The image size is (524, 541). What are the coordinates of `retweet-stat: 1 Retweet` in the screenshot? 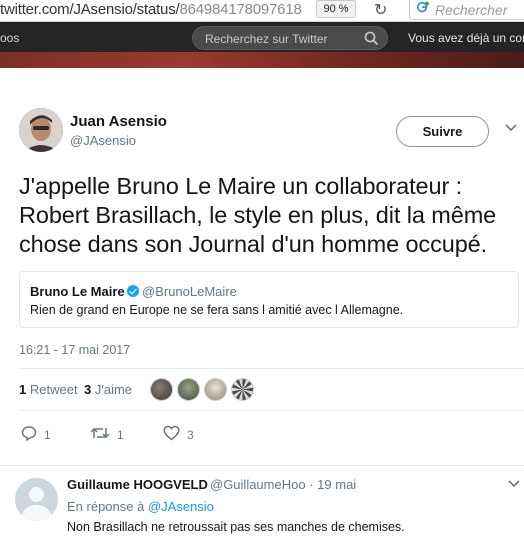 It's located at (48, 389).